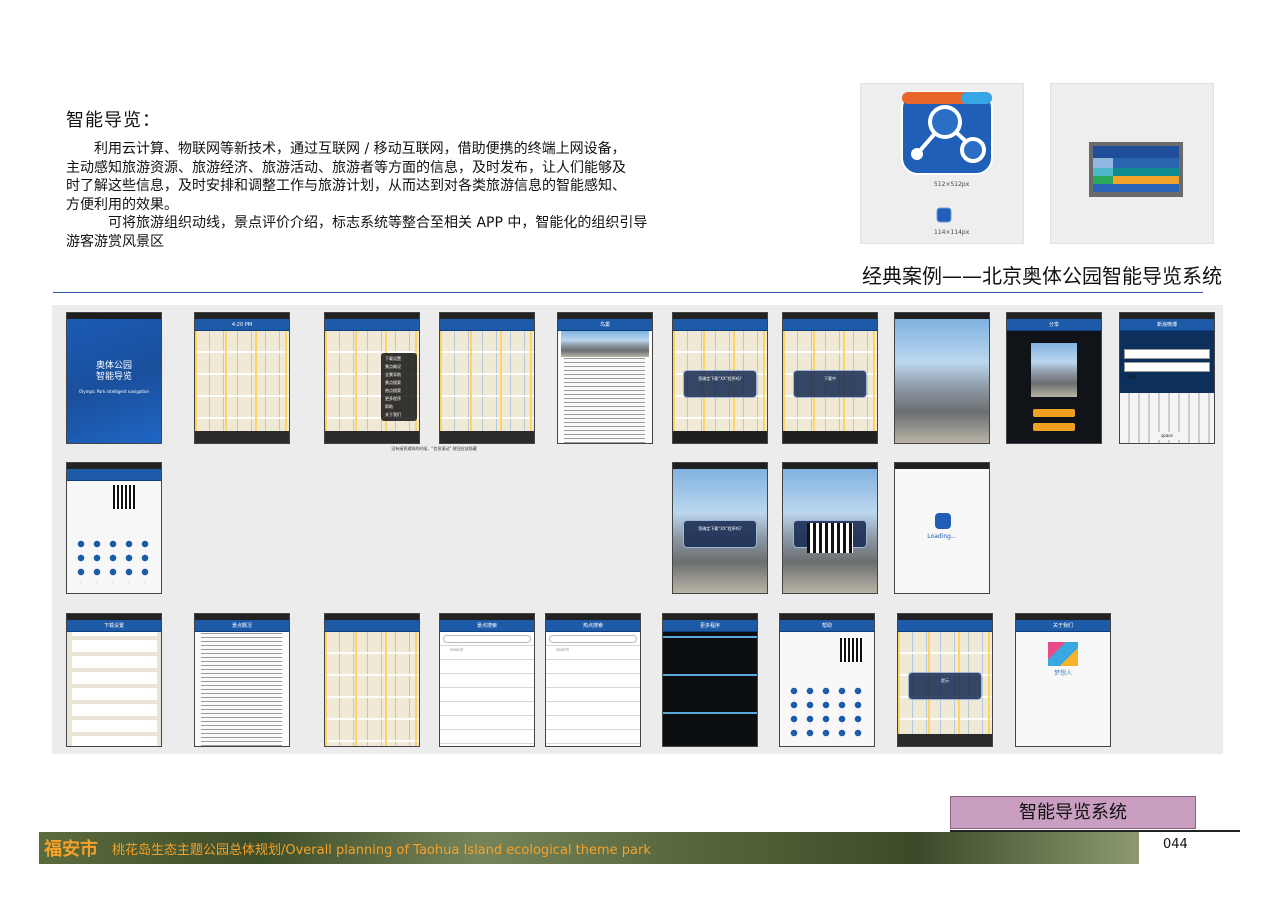 This screenshot has width=1280, height=905. Describe the element at coordinates (399, 407) in the screenshot. I see `menu-item: 帮助` at that location.